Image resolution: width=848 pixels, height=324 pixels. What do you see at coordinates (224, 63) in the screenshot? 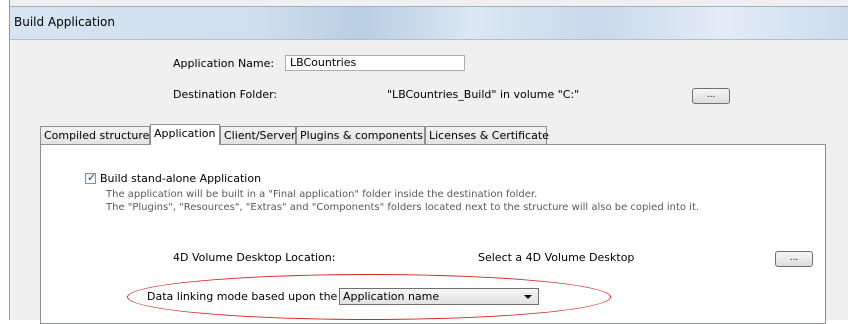
I see `application-name-label: Application Name:` at bounding box center [224, 63].